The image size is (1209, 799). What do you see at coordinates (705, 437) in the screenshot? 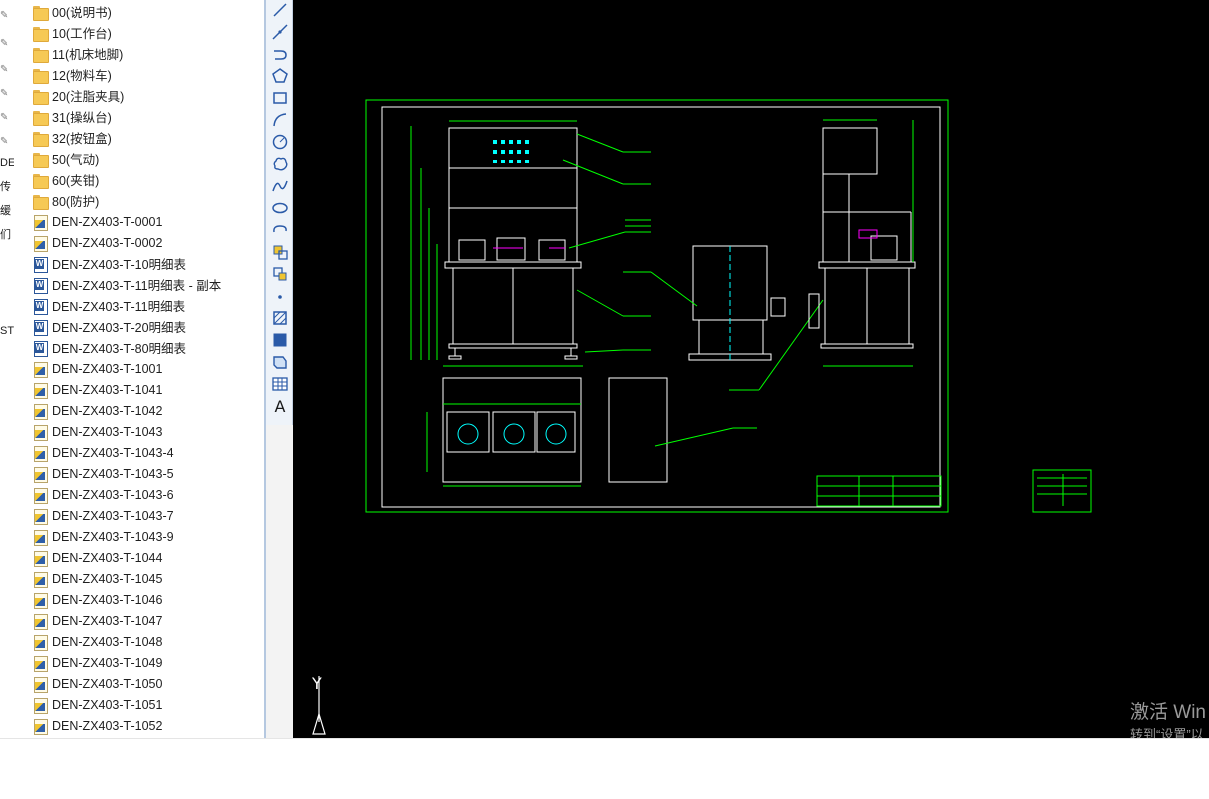
I see `detail-block-leader` at bounding box center [705, 437].